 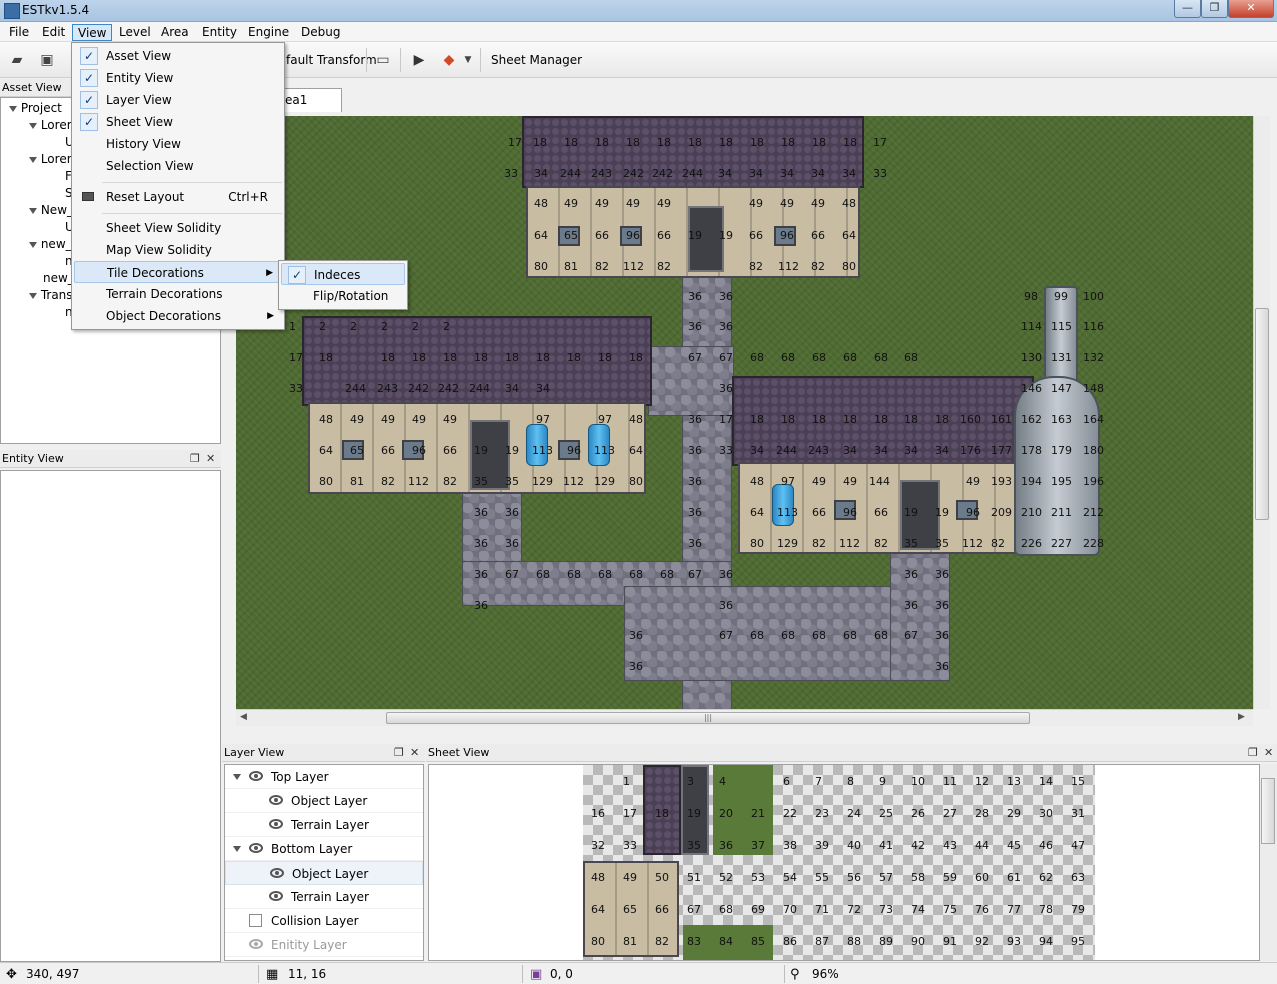 I want to click on map-vertical-scrollbar, so click(x=1261, y=412).